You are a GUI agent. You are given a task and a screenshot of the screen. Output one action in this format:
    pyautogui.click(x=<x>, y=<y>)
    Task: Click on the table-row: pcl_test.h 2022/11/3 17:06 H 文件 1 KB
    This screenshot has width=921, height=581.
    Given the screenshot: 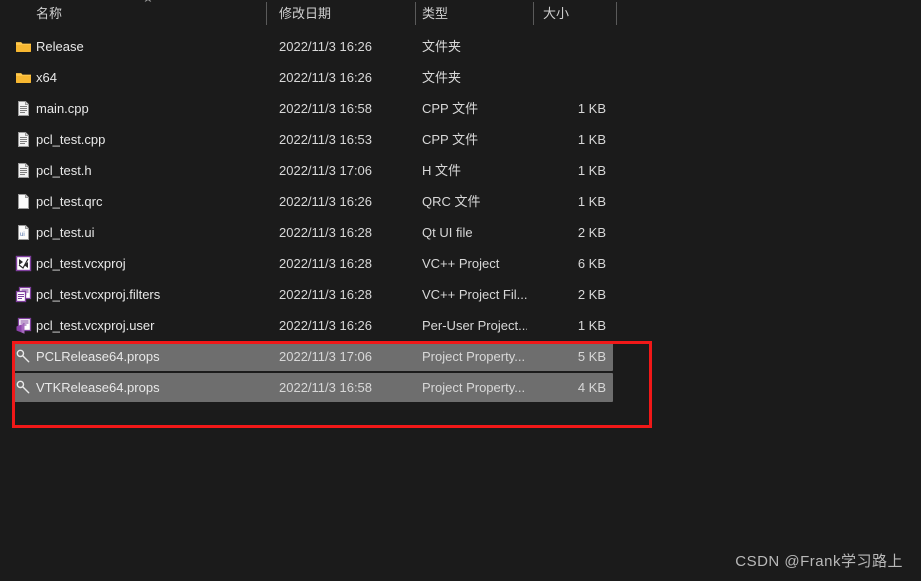 What is the action you would take?
    pyautogui.click(x=460, y=170)
    